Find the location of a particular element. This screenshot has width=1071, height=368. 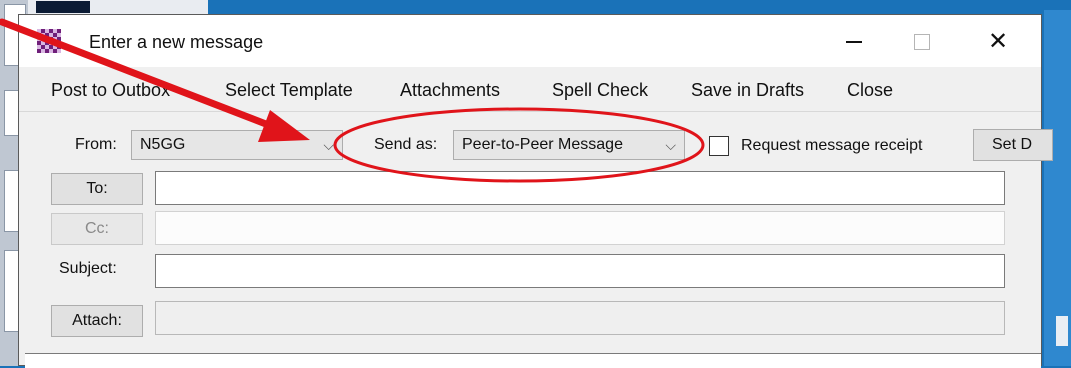

title-bar: Enter a new message ✕ is located at coordinates (530, 41).